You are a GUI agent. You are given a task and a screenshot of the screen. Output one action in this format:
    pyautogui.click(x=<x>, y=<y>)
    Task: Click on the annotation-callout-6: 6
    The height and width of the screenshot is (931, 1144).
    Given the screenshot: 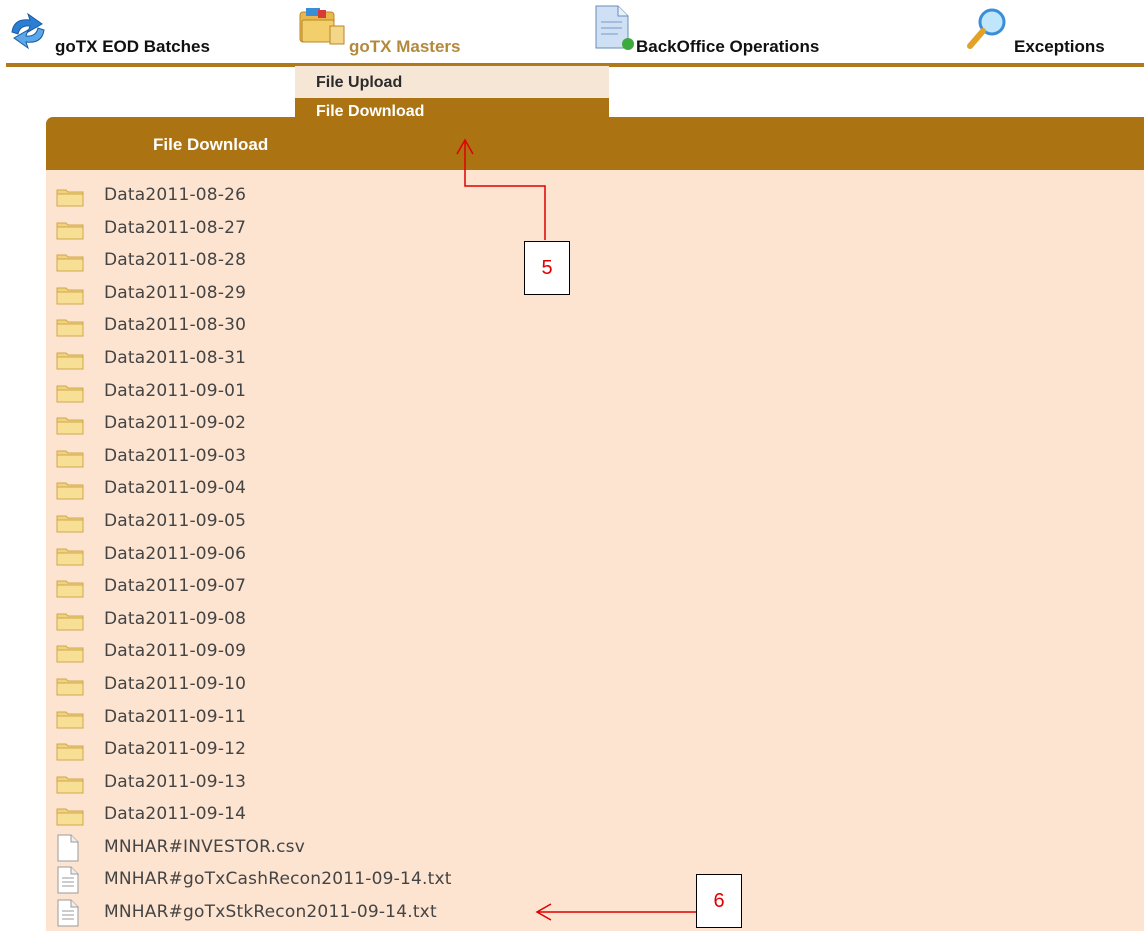 What is the action you would take?
    pyautogui.click(x=719, y=901)
    